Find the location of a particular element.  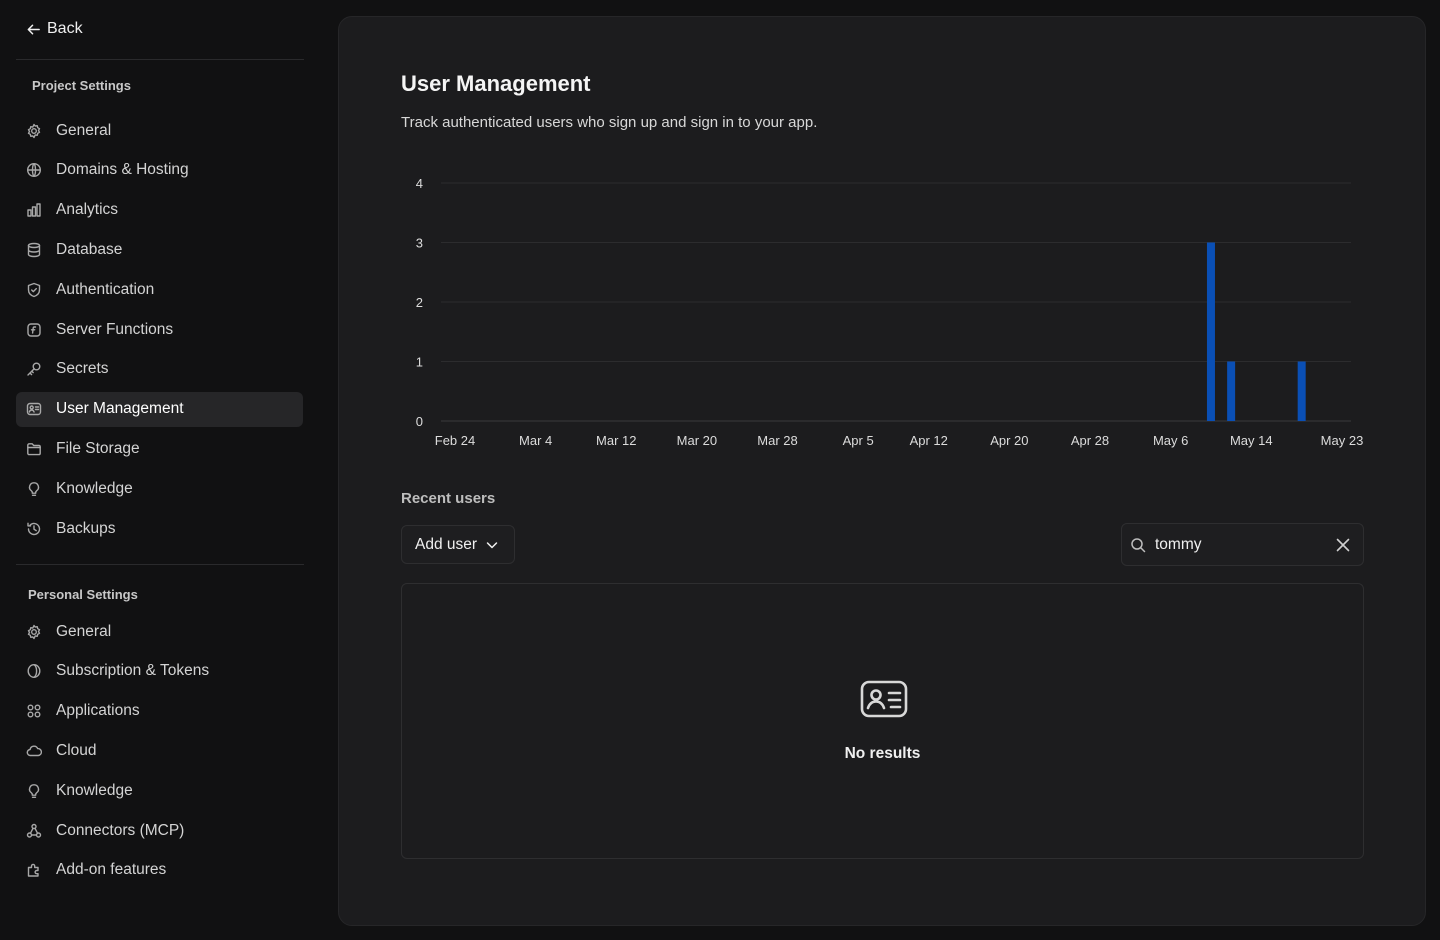

chevron-down-icon is located at coordinates (492, 544).